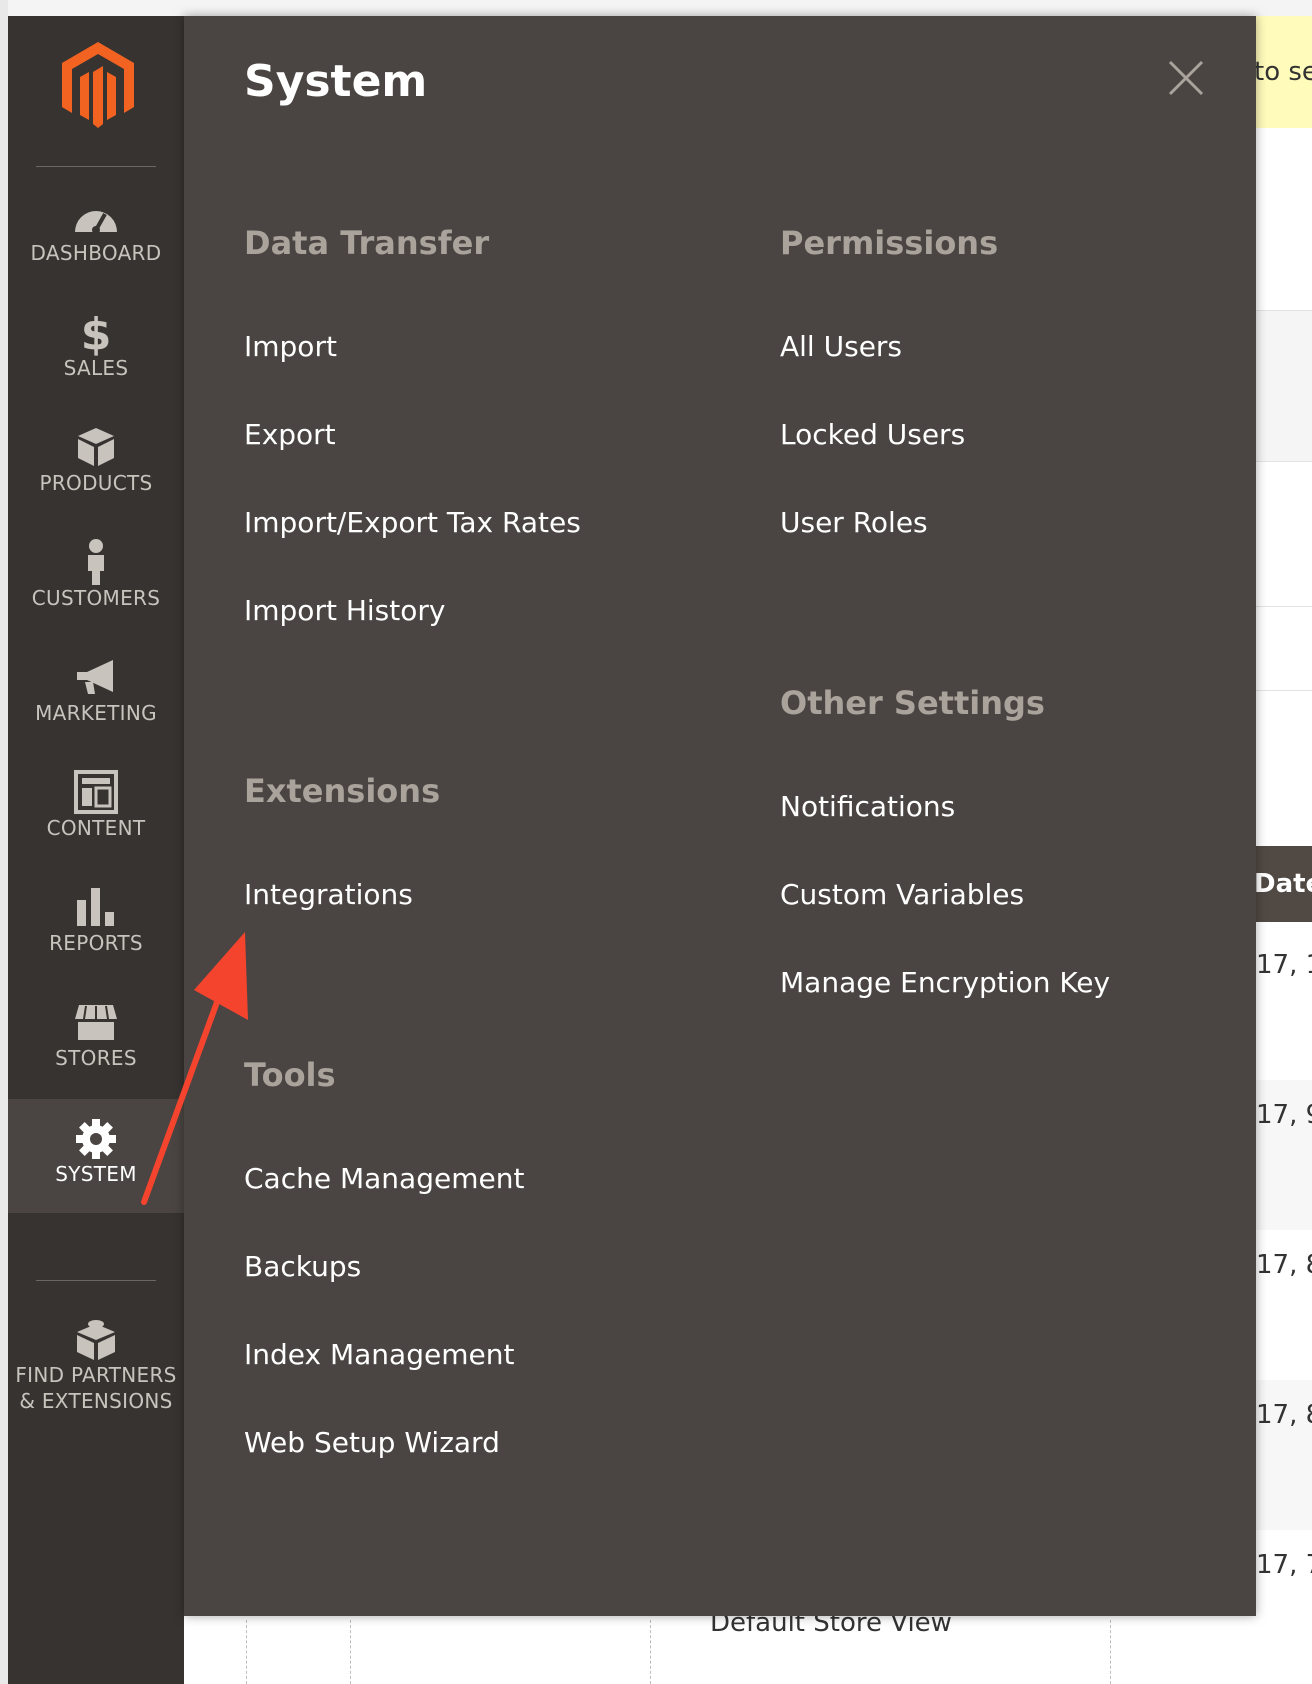  Describe the element at coordinates (96, 470) in the screenshot. I see `sidebar-item-products: PRODUCTS` at that location.